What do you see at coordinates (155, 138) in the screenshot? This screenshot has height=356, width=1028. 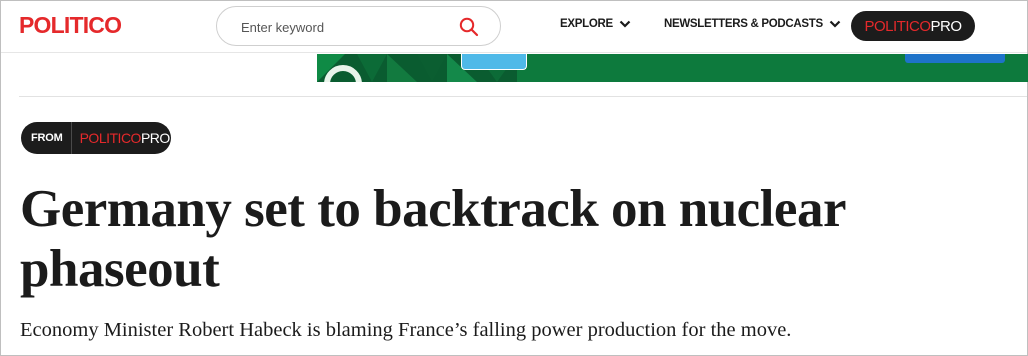 I see `badge-brand-suffix: PRO` at bounding box center [155, 138].